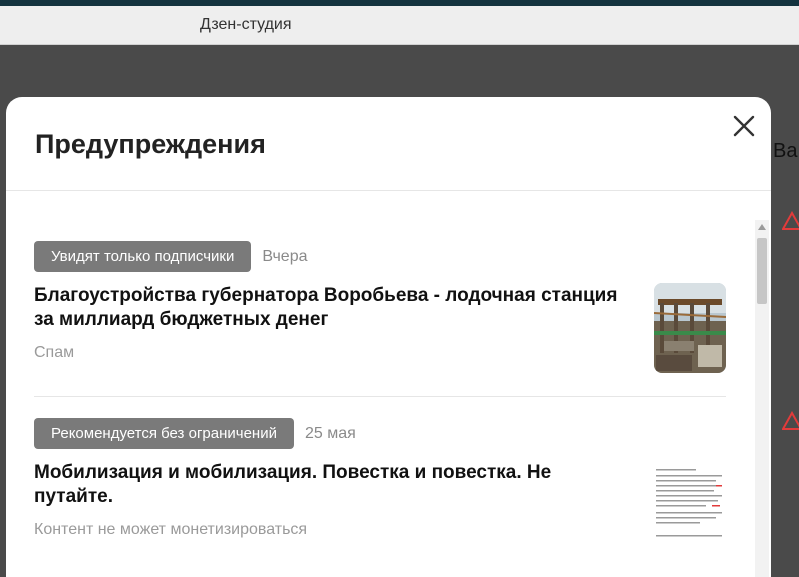 Image resolution: width=799 pixels, height=577 pixels. I want to click on divider, so click(380, 396).